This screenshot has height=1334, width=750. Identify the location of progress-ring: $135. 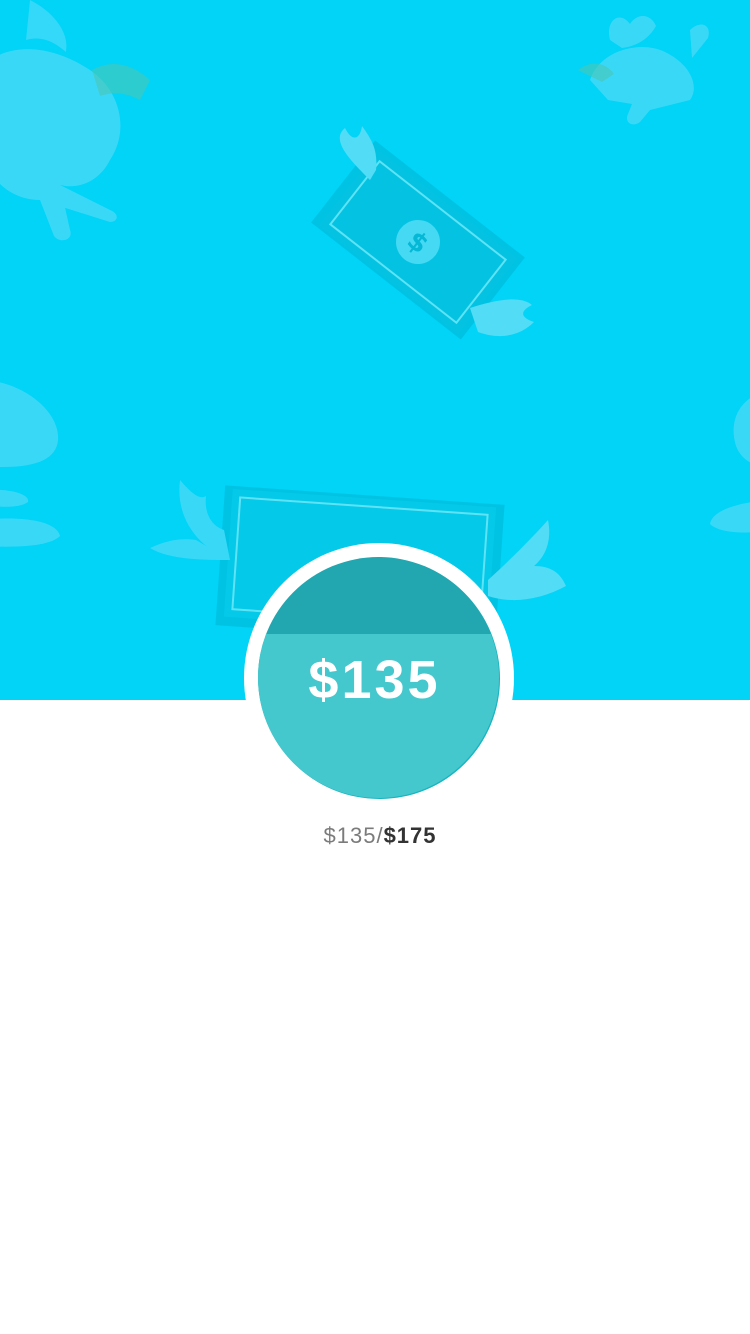
(379, 678).